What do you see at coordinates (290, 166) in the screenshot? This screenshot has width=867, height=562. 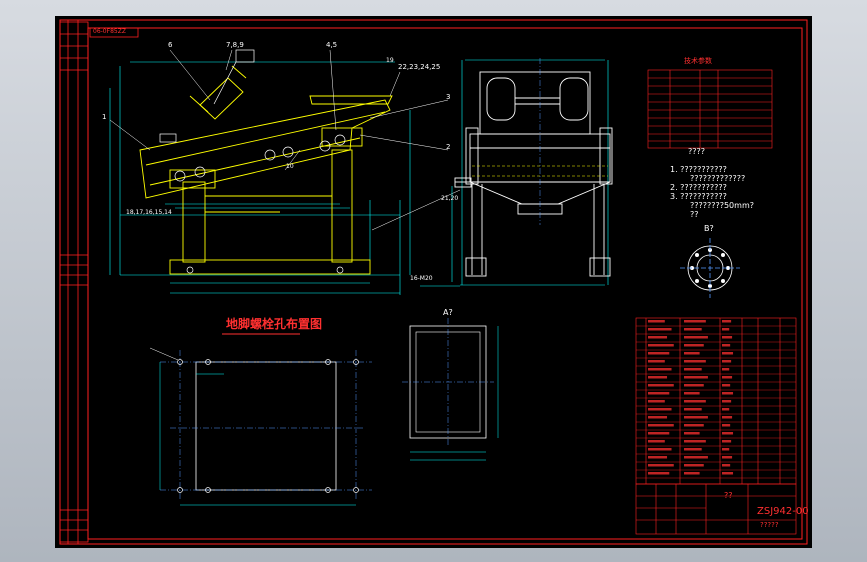 I see `leader-label-10: 10` at bounding box center [290, 166].